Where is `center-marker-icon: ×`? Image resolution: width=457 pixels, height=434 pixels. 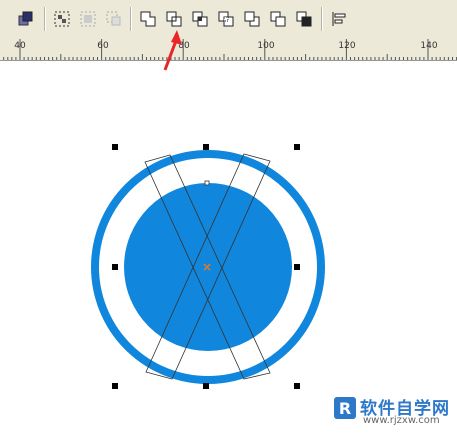
center-marker-icon: × is located at coordinates (207, 267).